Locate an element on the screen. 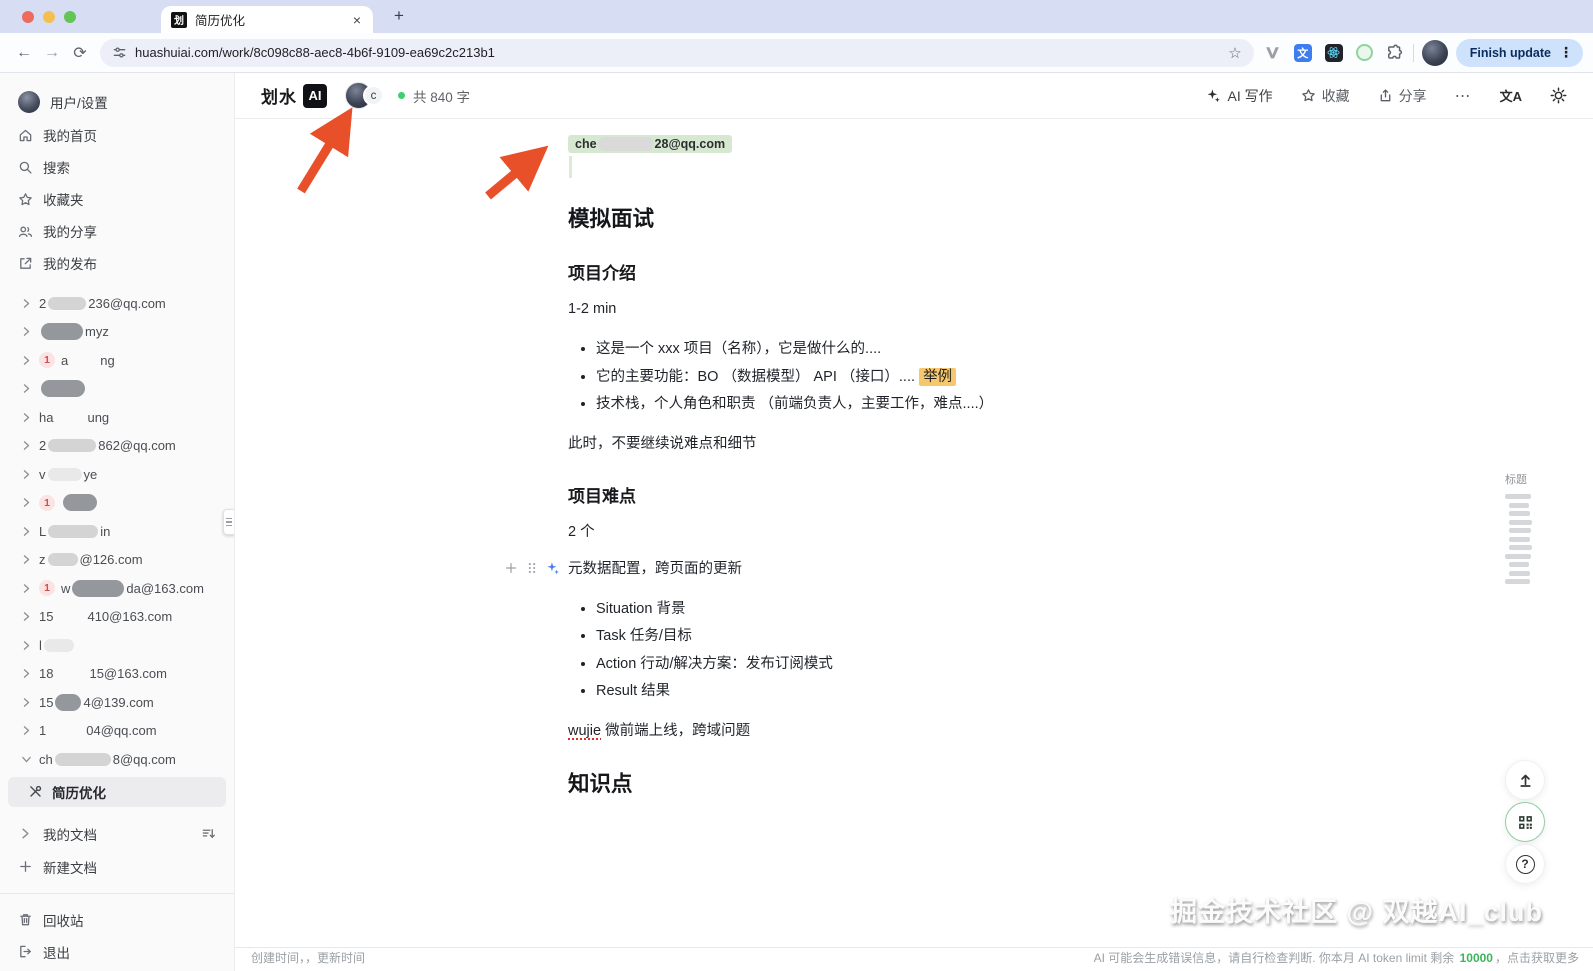 This screenshot has height=971, width=1593. doc-list-item: 18 15@163.com is located at coordinates (117, 674).